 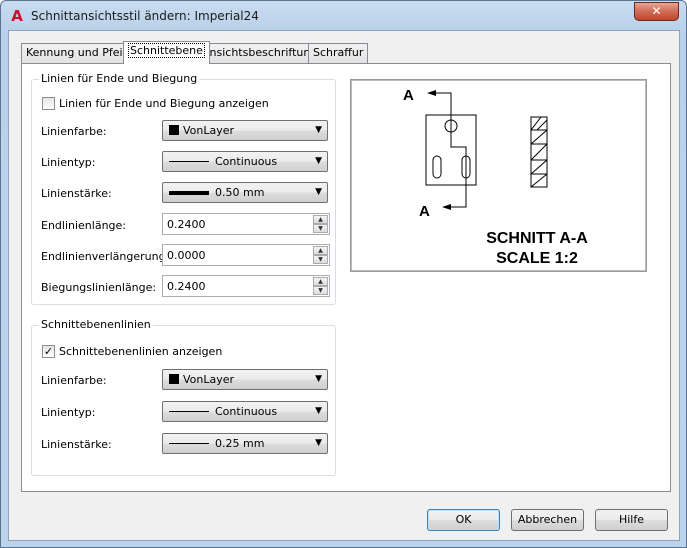 I want to click on show-plane-lines-checkbox: ✓, so click(x=48, y=351).